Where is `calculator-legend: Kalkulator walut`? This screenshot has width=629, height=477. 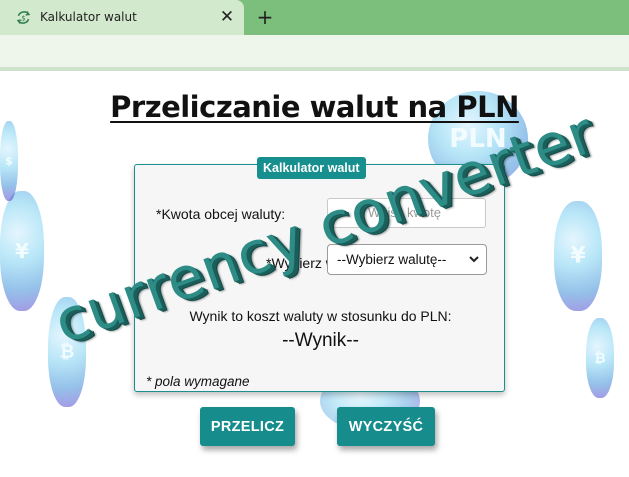
calculator-legend: Kalkulator walut is located at coordinates (311, 168).